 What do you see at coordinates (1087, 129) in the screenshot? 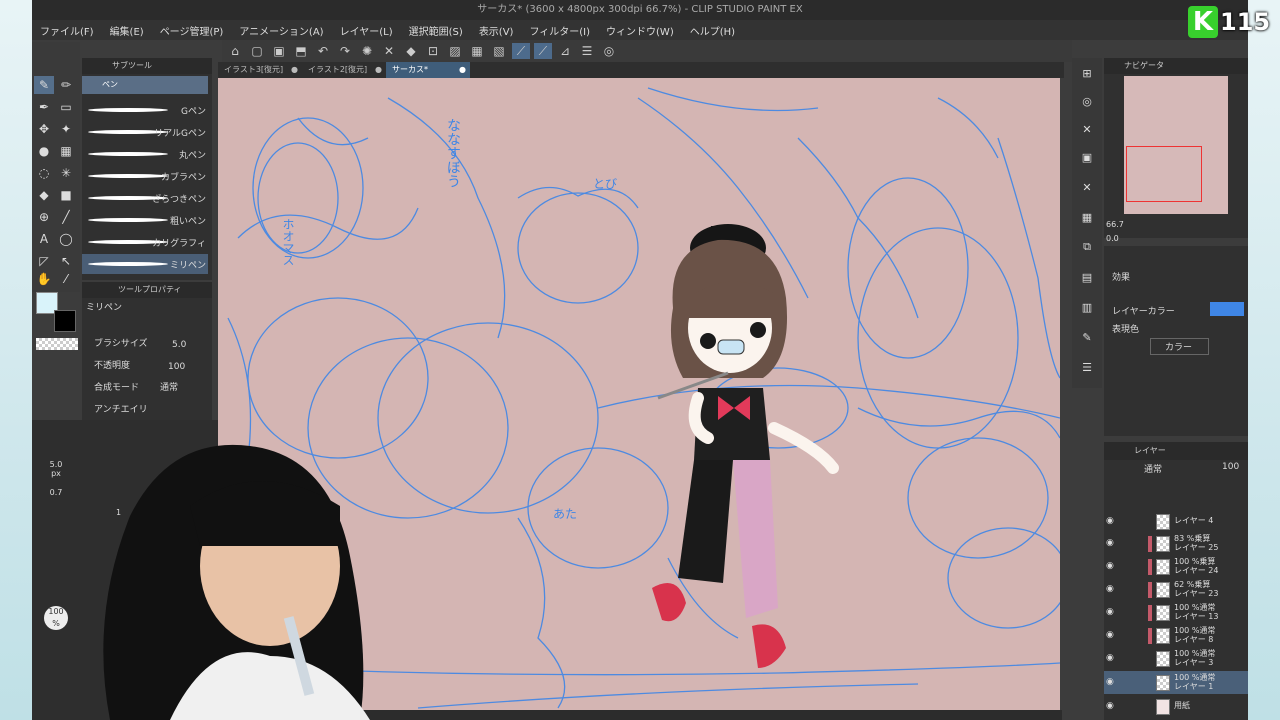
I see `delete-icon: ✕` at bounding box center [1087, 129].